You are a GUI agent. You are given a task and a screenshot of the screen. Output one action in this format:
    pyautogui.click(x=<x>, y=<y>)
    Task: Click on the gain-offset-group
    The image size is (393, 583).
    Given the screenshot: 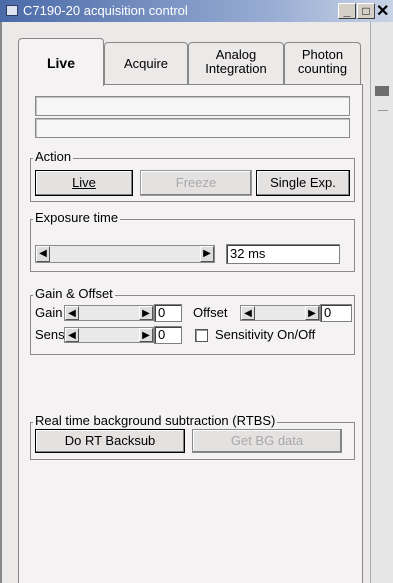 What is the action you would take?
    pyautogui.click(x=192, y=325)
    